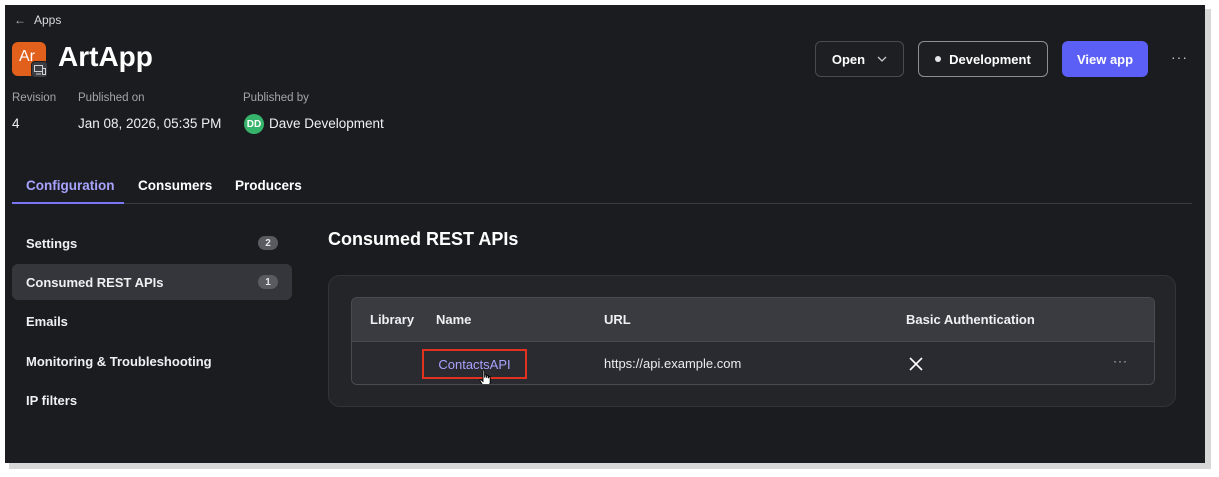  Describe the element at coordinates (48, 20) in the screenshot. I see `back-label: Apps` at that location.